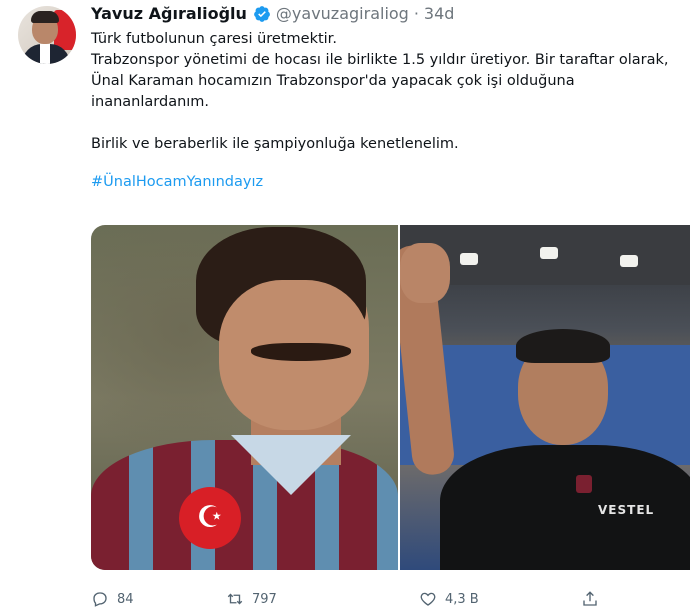 The image size is (690, 610). I want to click on hashtag-link: #ÜnalHocamYanındayız, so click(386, 182).